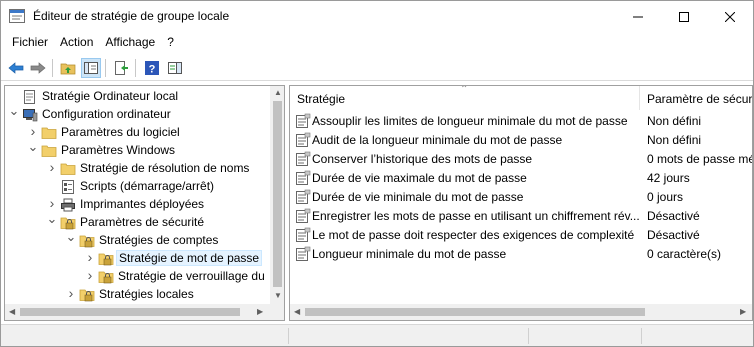 The width and height of the screenshot is (754, 347). What do you see at coordinates (68, 68) in the screenshot?
I see `up-one-level-button` at bounding box center [68, 68].